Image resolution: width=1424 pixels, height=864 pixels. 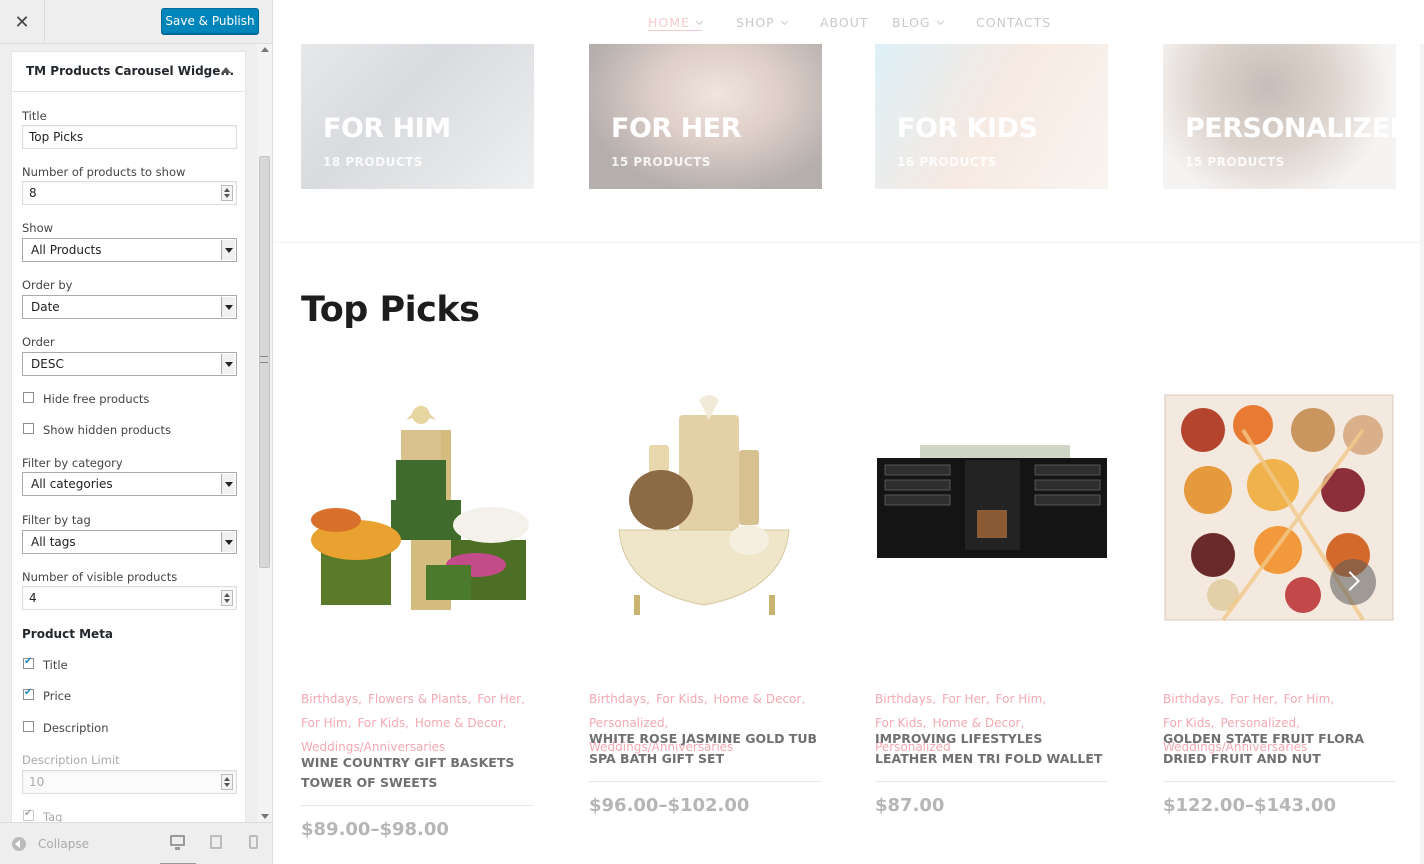 What do you see at coordinates (253, 842) in the screenshot?
I see `mobile-preview-icon` at bounding box center [253, 842].